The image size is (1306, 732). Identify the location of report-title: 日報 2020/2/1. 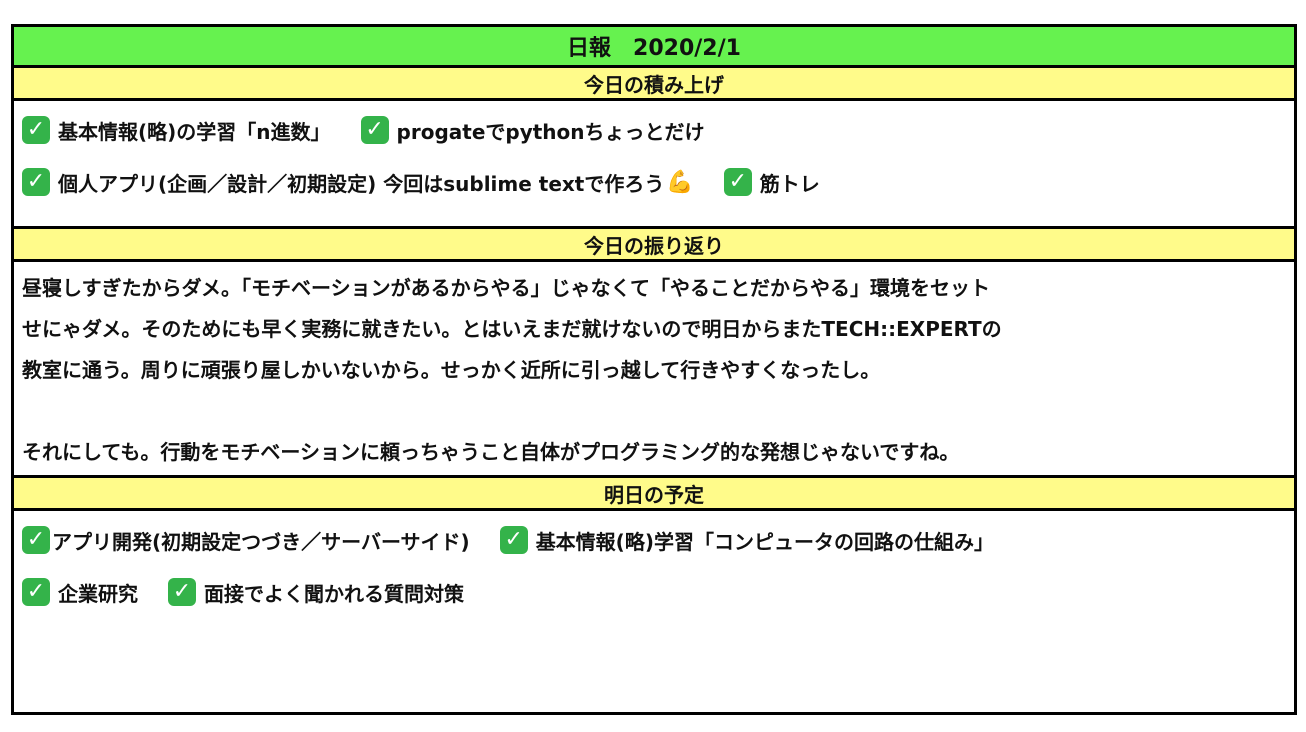
(654, 47).